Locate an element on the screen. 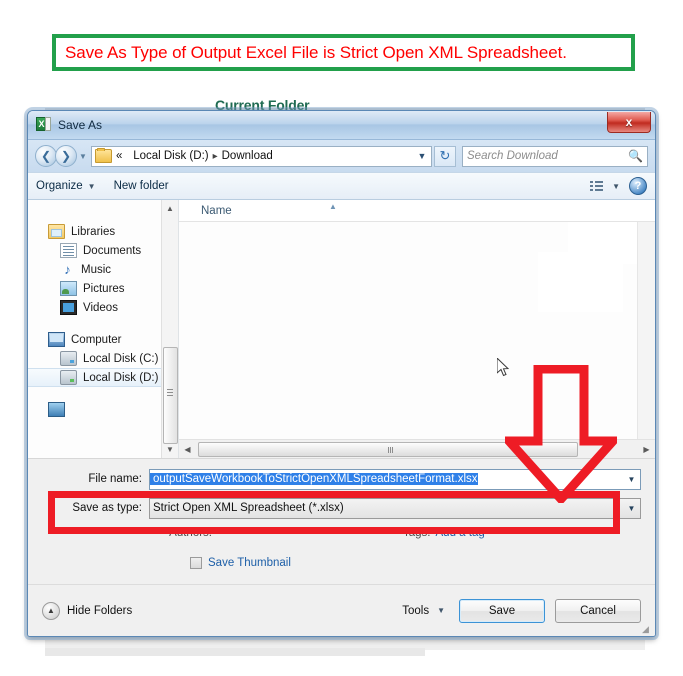 Image resolution: width=683 pixels, height=676 pixels. tools-chevron-down-icon: ▼ is located at coordinates (441, 610).